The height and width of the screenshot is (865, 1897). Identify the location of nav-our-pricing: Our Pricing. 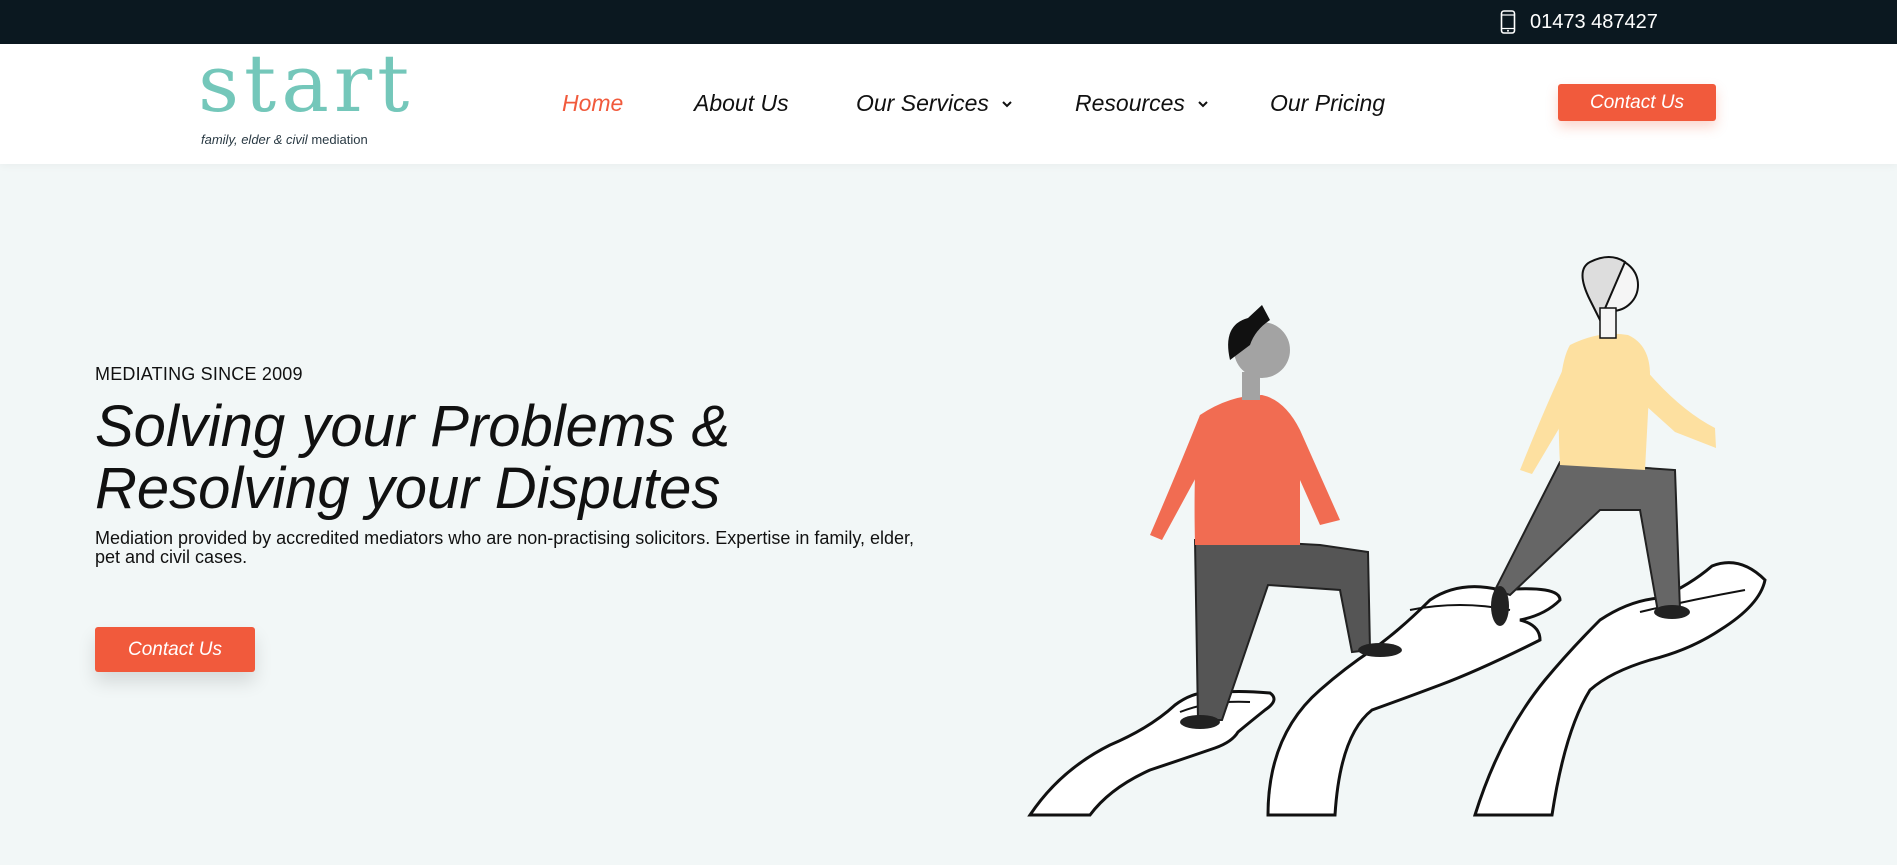
(1327, 103).